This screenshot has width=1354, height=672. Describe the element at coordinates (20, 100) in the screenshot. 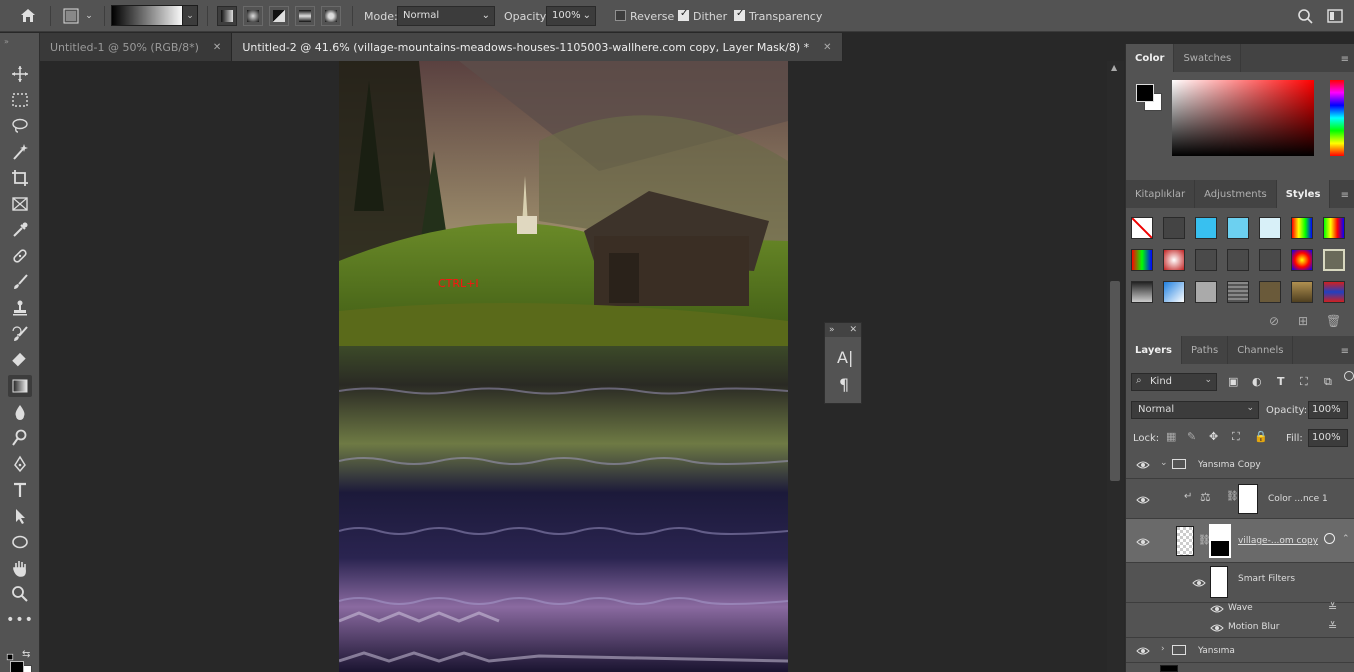

I see `marquee-tool-icon` at that location.